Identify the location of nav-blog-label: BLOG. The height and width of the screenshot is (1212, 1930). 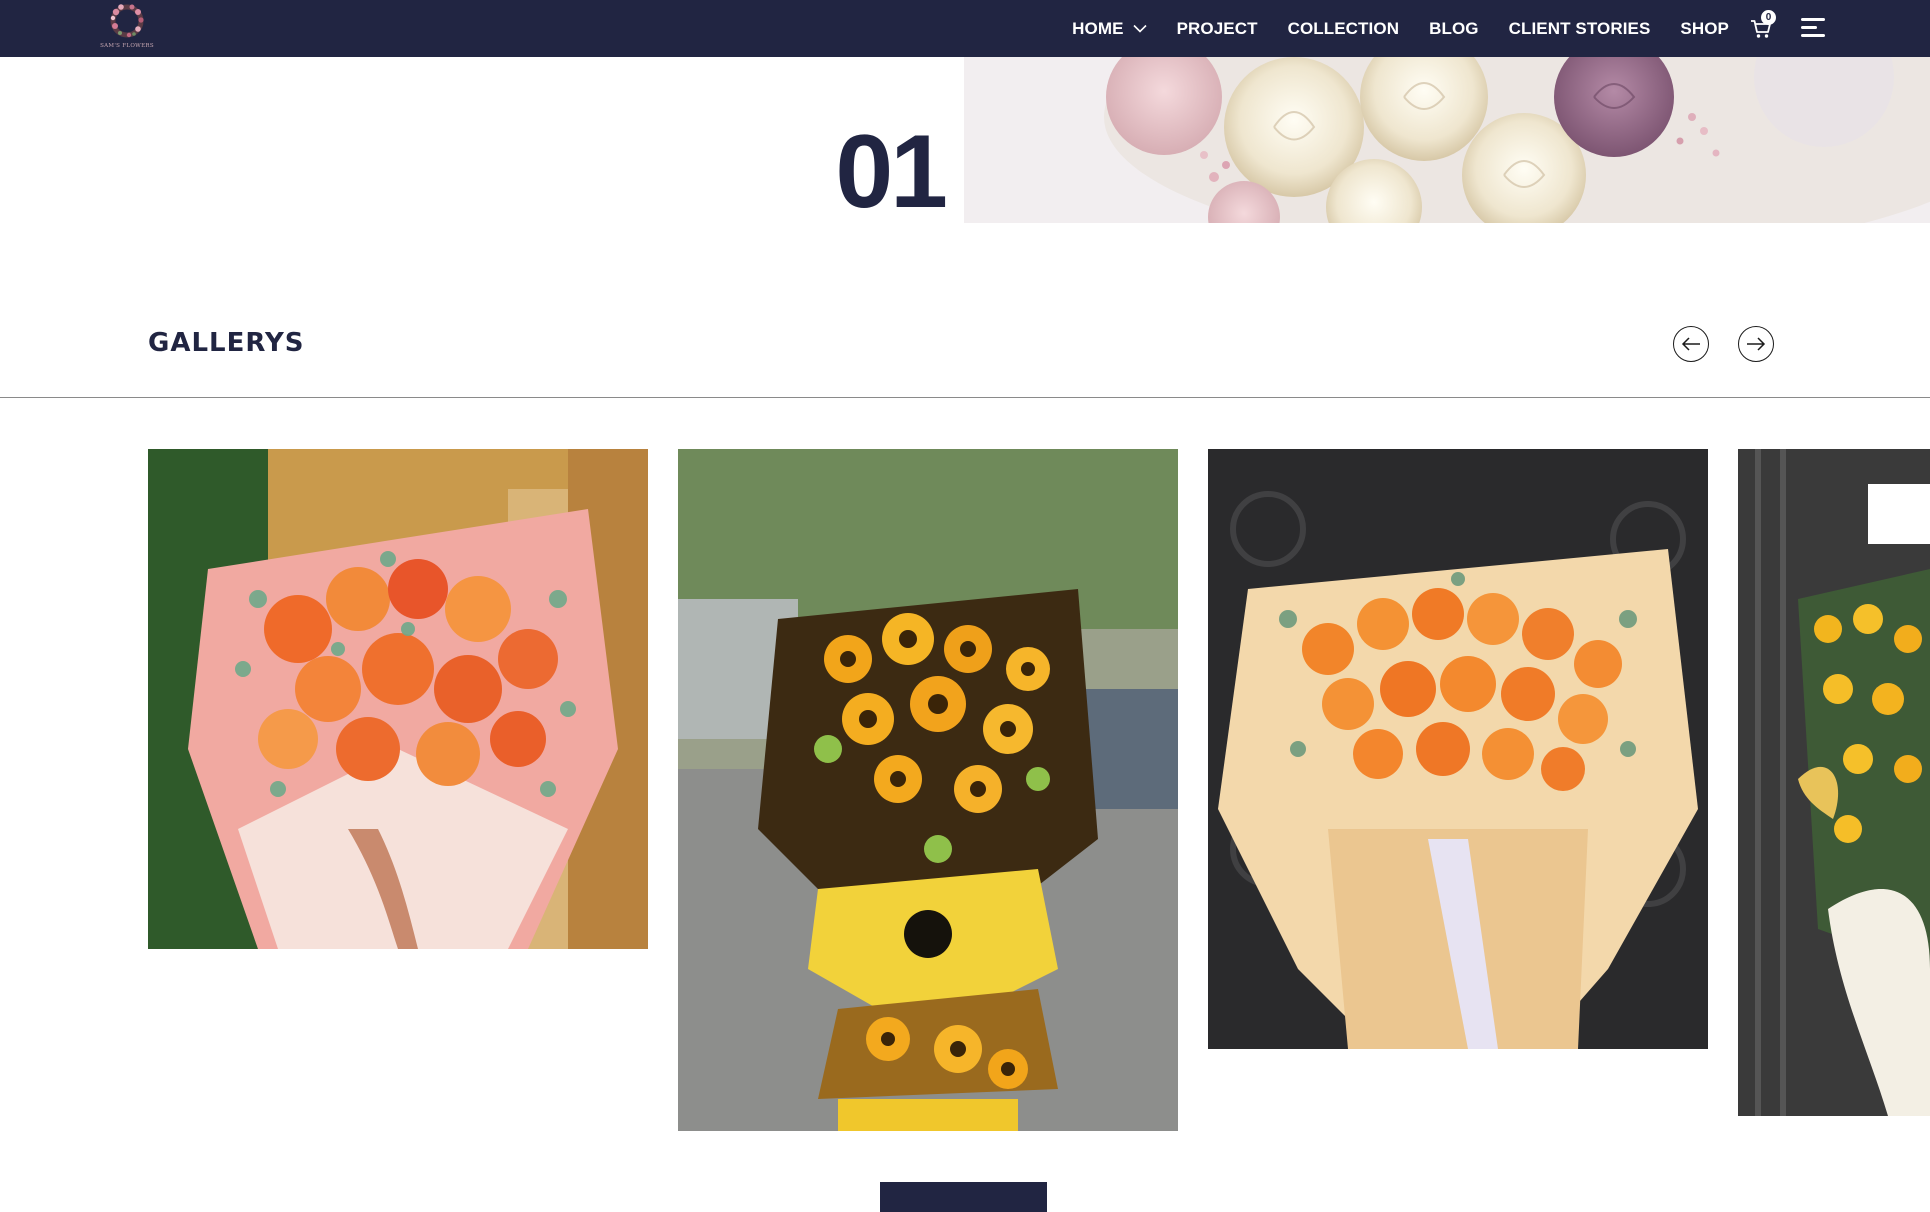
(1454, 28).